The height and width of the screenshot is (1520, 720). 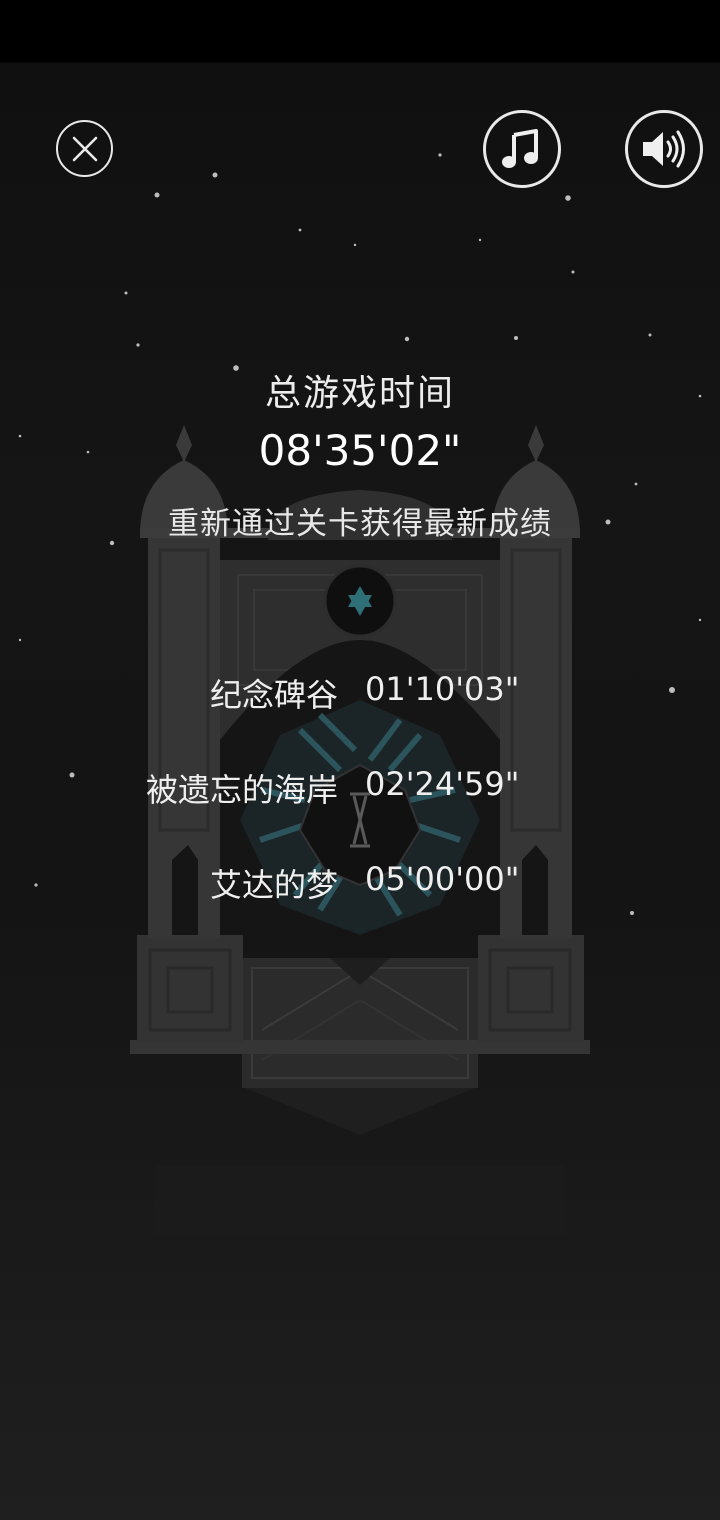 I want to click on level-name: 被遗忘的海岸, so click(x=241, y=790).